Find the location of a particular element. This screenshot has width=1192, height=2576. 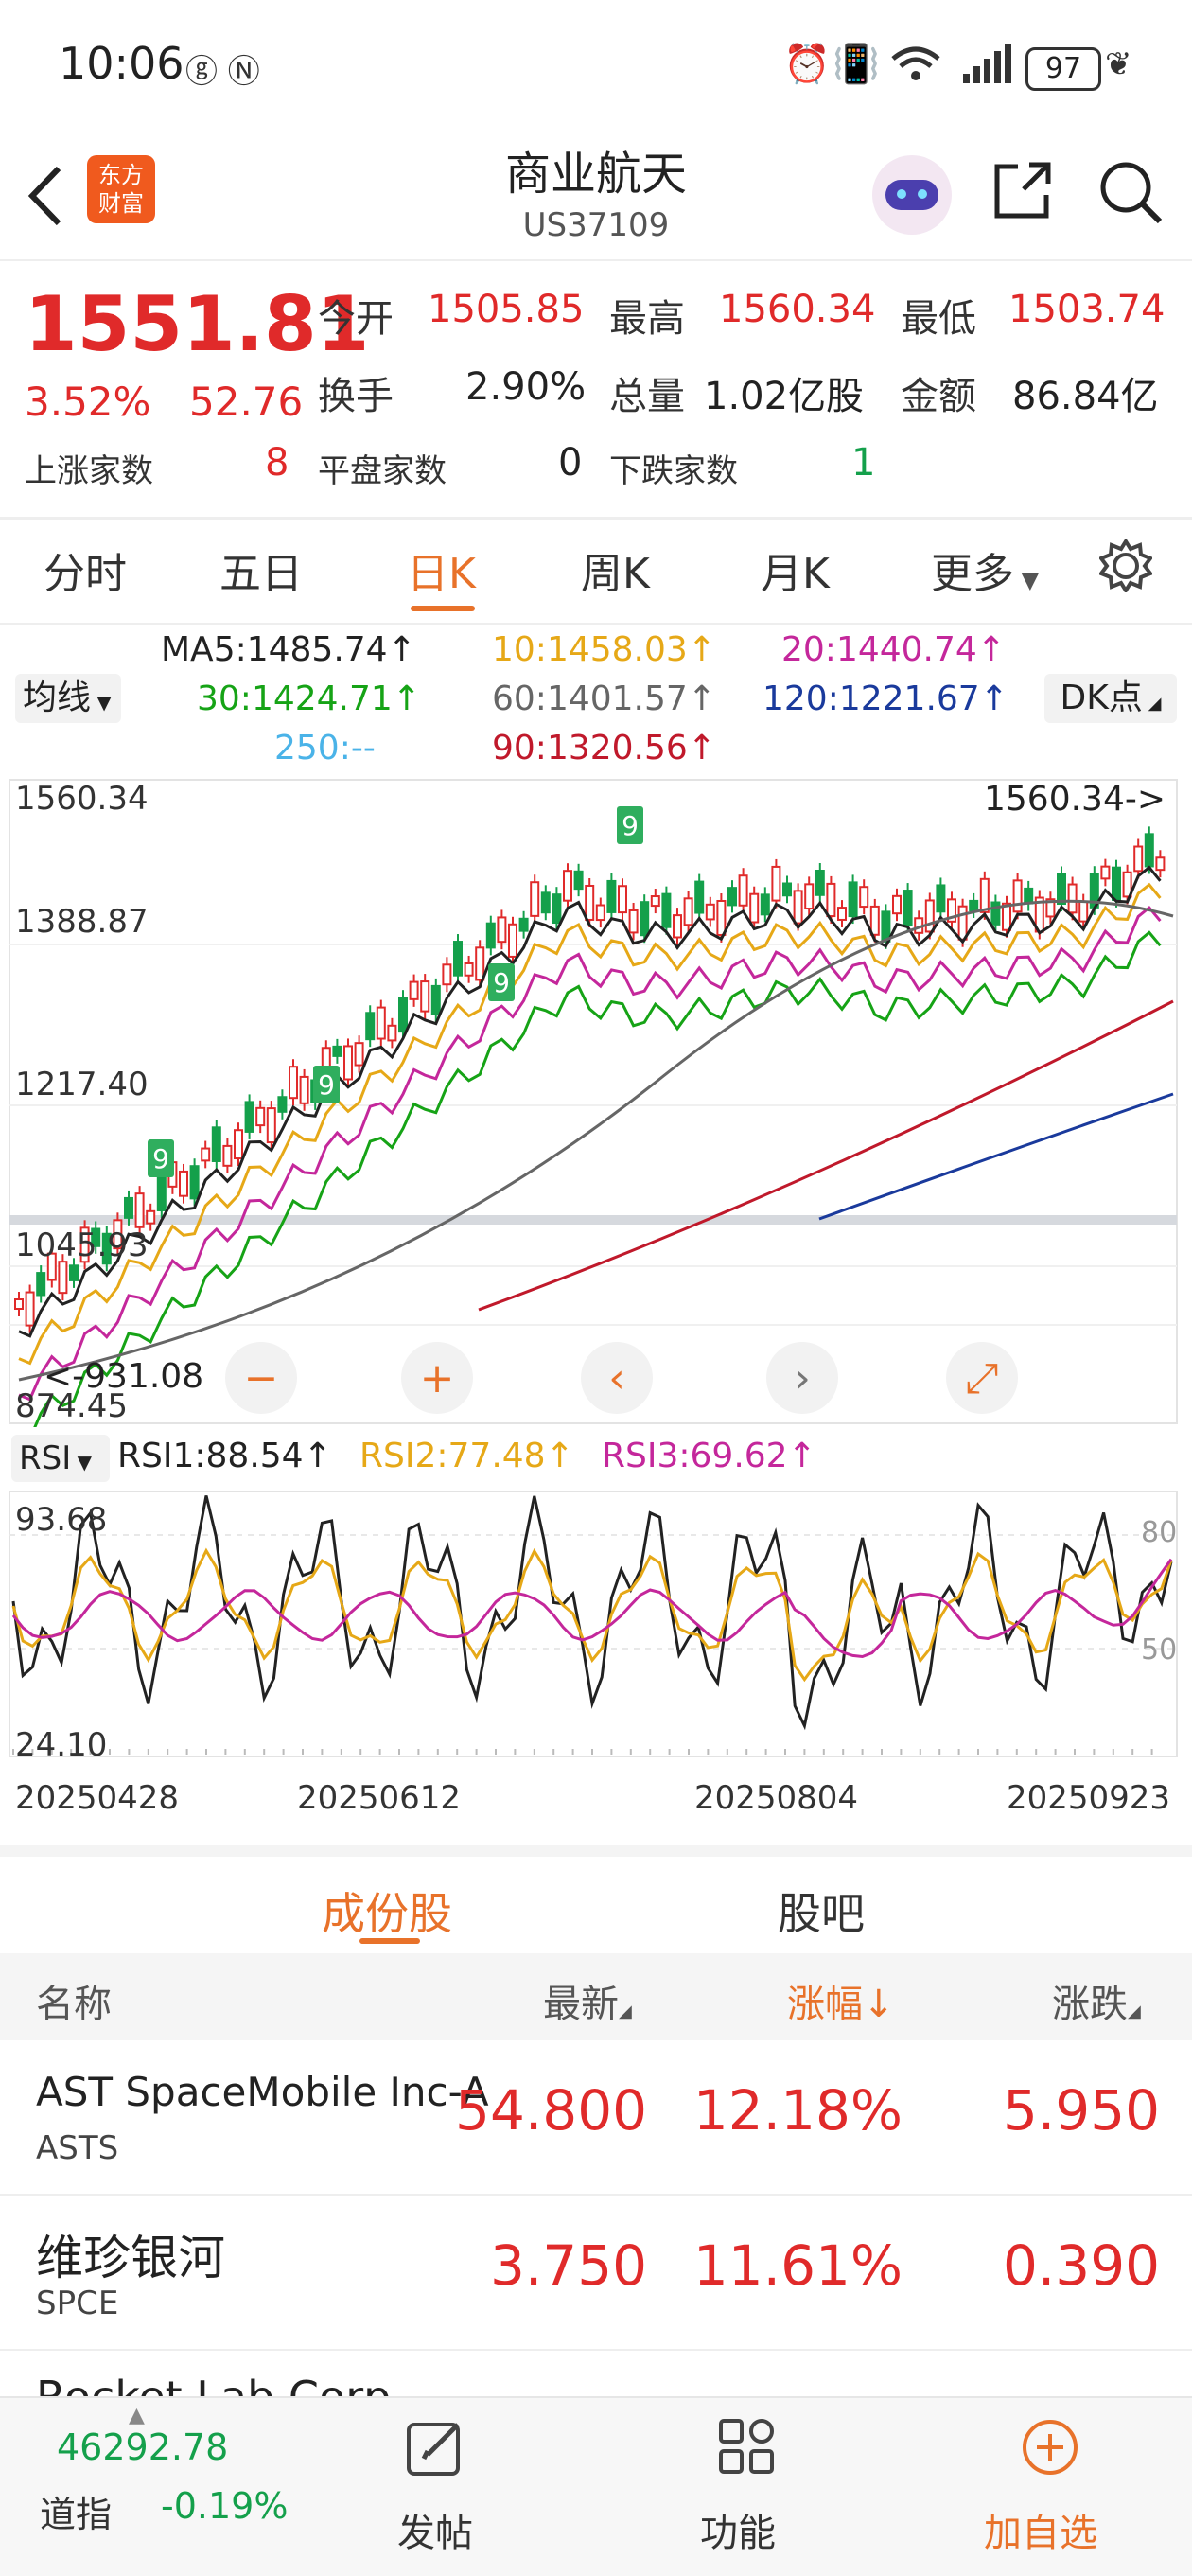

stock-name: AST SpaceMobile Inc-A is located at coordinates (262, 2092).